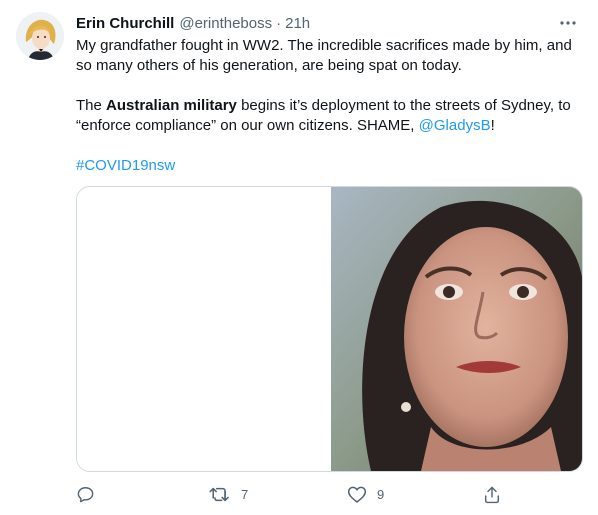 The height and width of the screenshot is (515, 598). I want to click on retweet-button: 7, so click(228, 494).